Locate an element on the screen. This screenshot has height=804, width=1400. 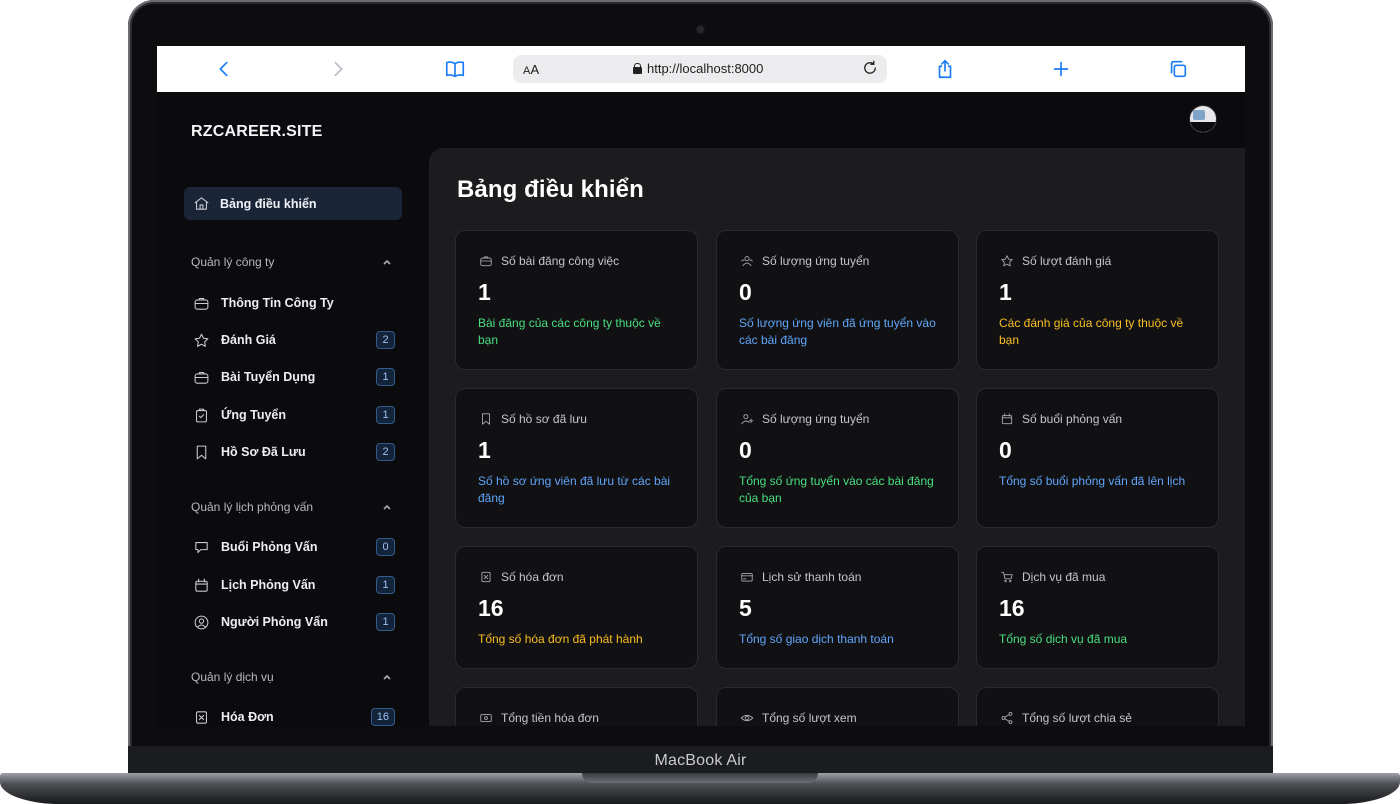
sidebar-item-label: Thông Tin Công Ty is located at coordinates (277, 303).